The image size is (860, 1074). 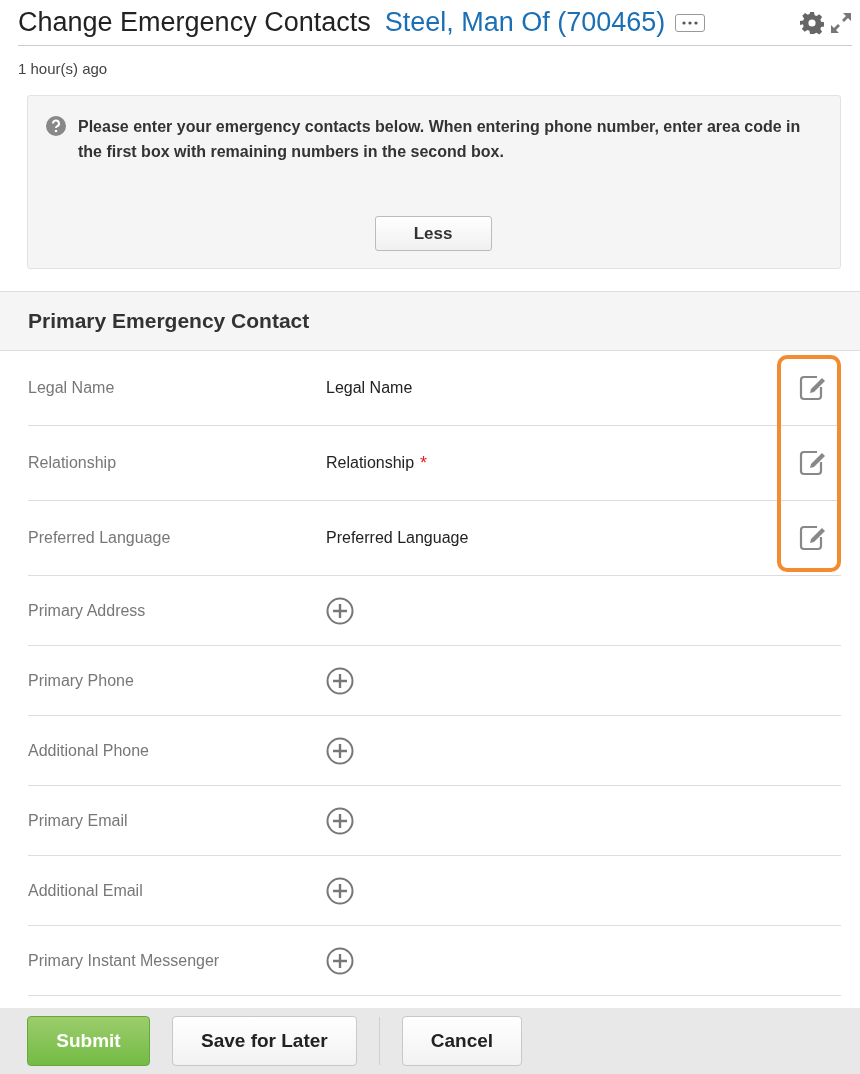 What do you see at coordinates (525, 22) in the screenshot?
I see `employee-link: Steel, Man Of (700465)` at bounding box center [525, 22].